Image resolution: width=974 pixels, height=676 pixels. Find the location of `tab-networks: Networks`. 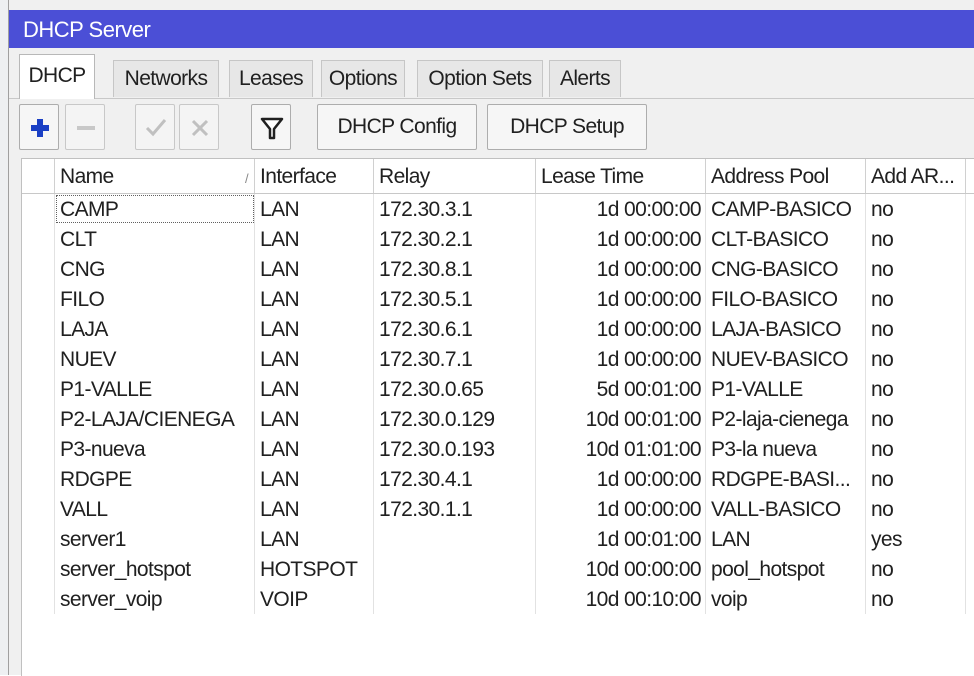

tab-networks: Networks is located at coordinates (166, 78).